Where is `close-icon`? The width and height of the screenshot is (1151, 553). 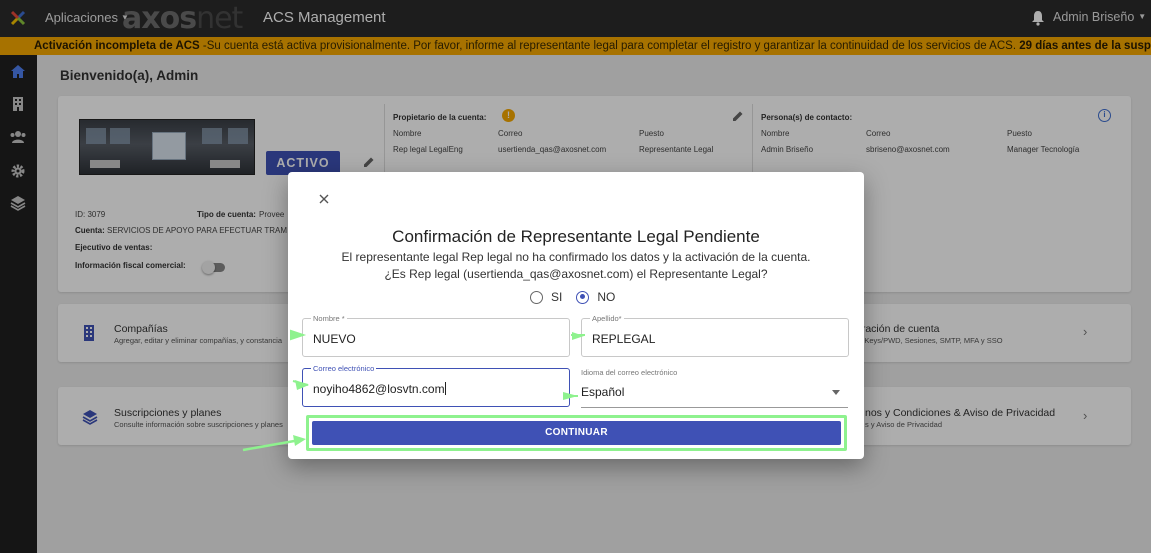
close-icon is located at coordinates (324, 199).